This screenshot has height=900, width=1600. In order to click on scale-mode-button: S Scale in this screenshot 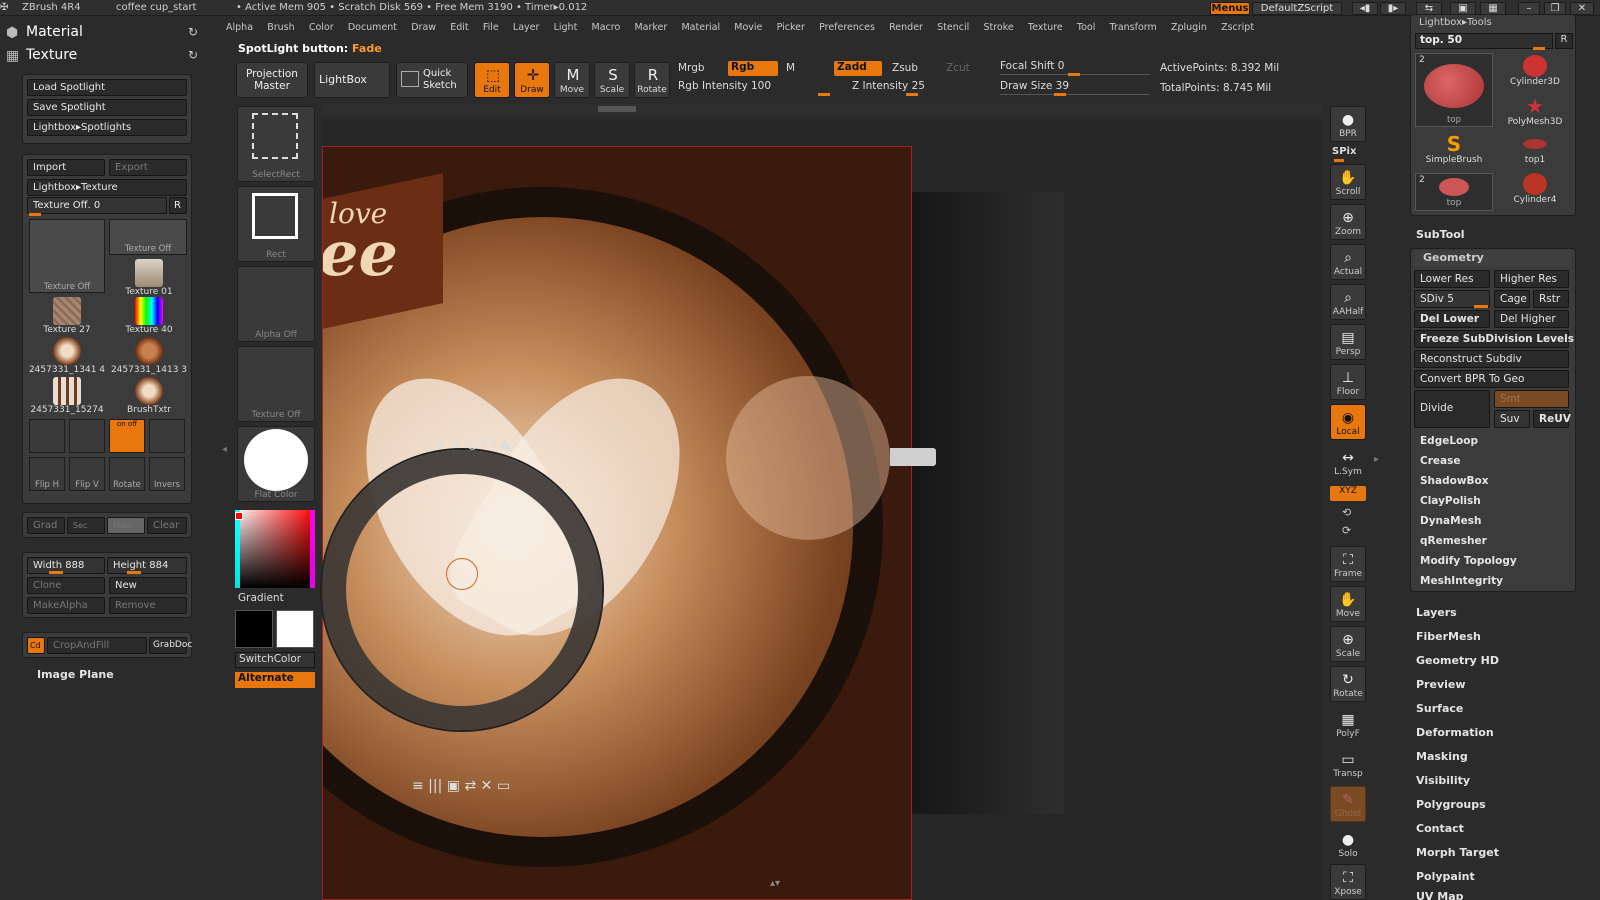, I will do `click(612, 80)`.